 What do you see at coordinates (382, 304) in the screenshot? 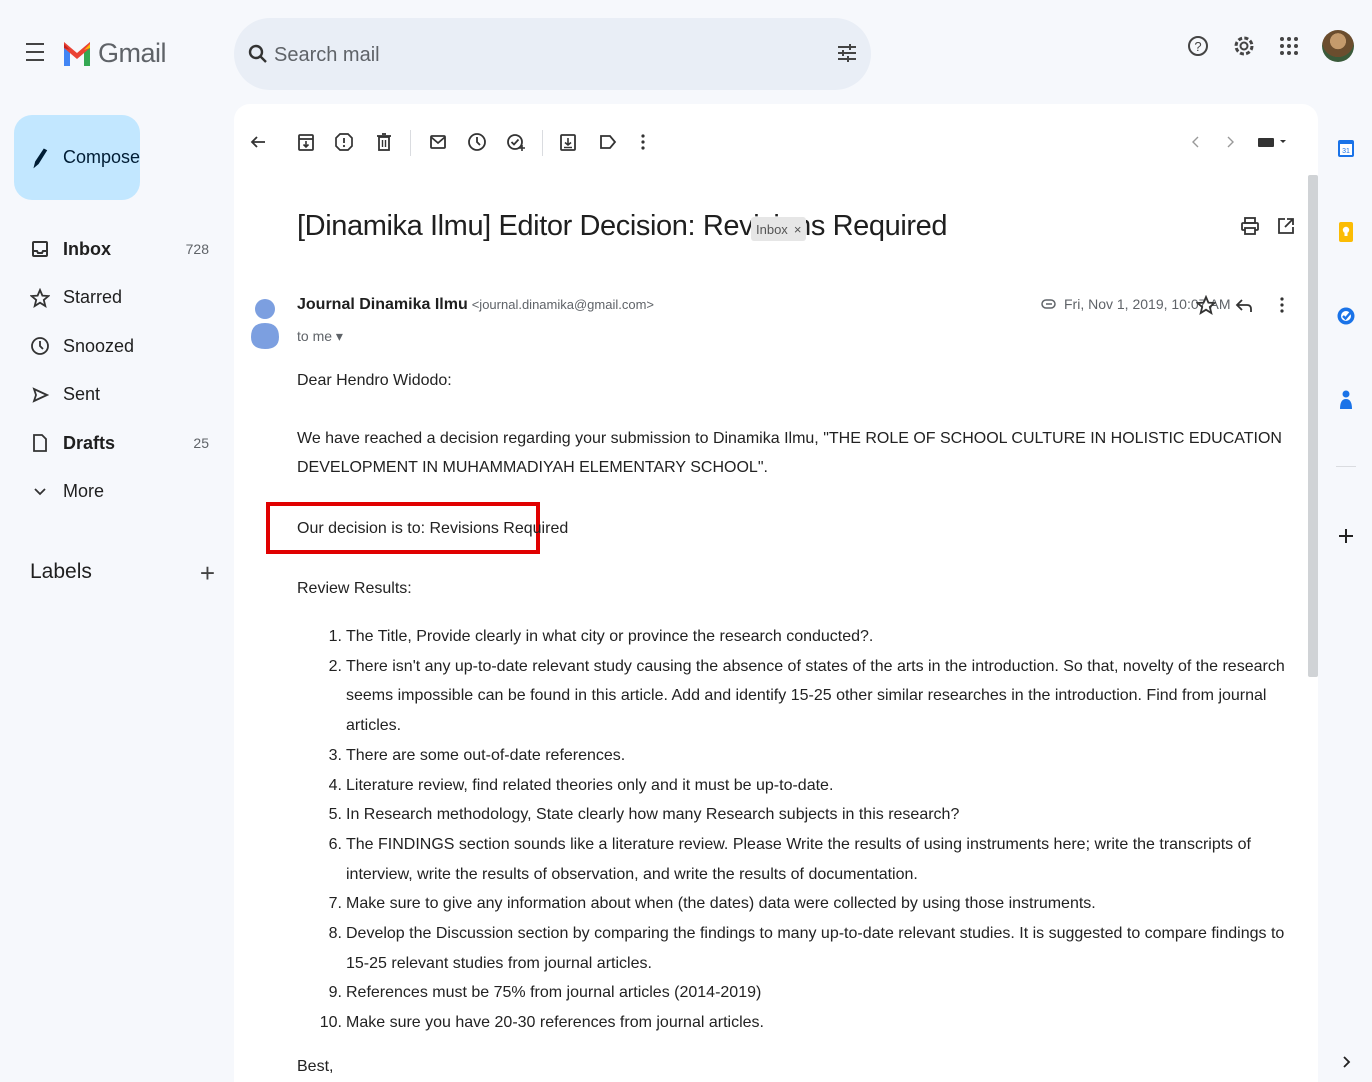
I see `sender-name: Journal Dinamika Ilmu` at bounding box center [382, 304].